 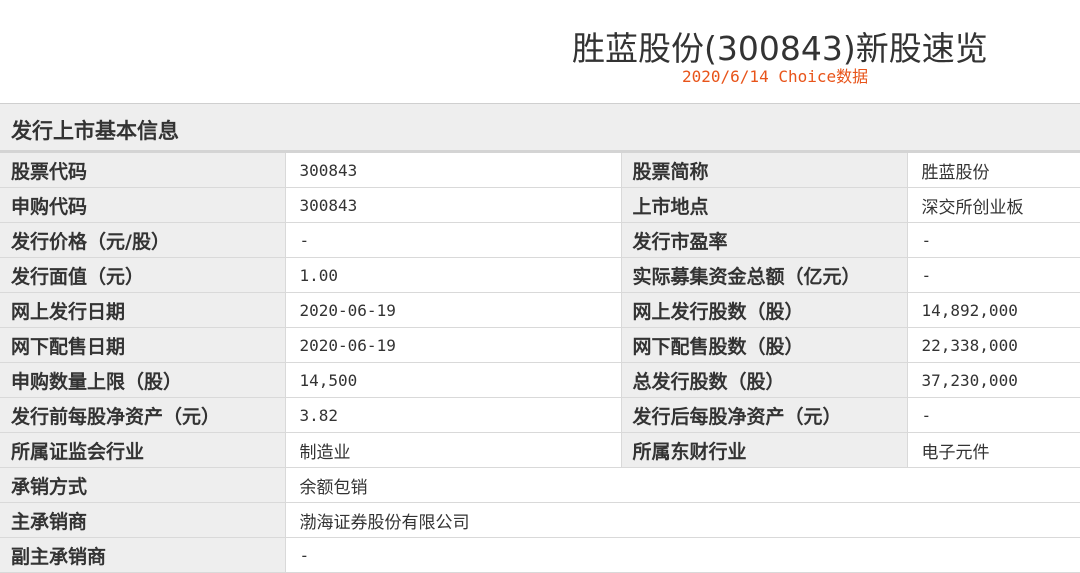 What do you see at coordinates (453, 415) in the screenshot?
I see `row-value: 3.82` at bounding box center [453, 415].